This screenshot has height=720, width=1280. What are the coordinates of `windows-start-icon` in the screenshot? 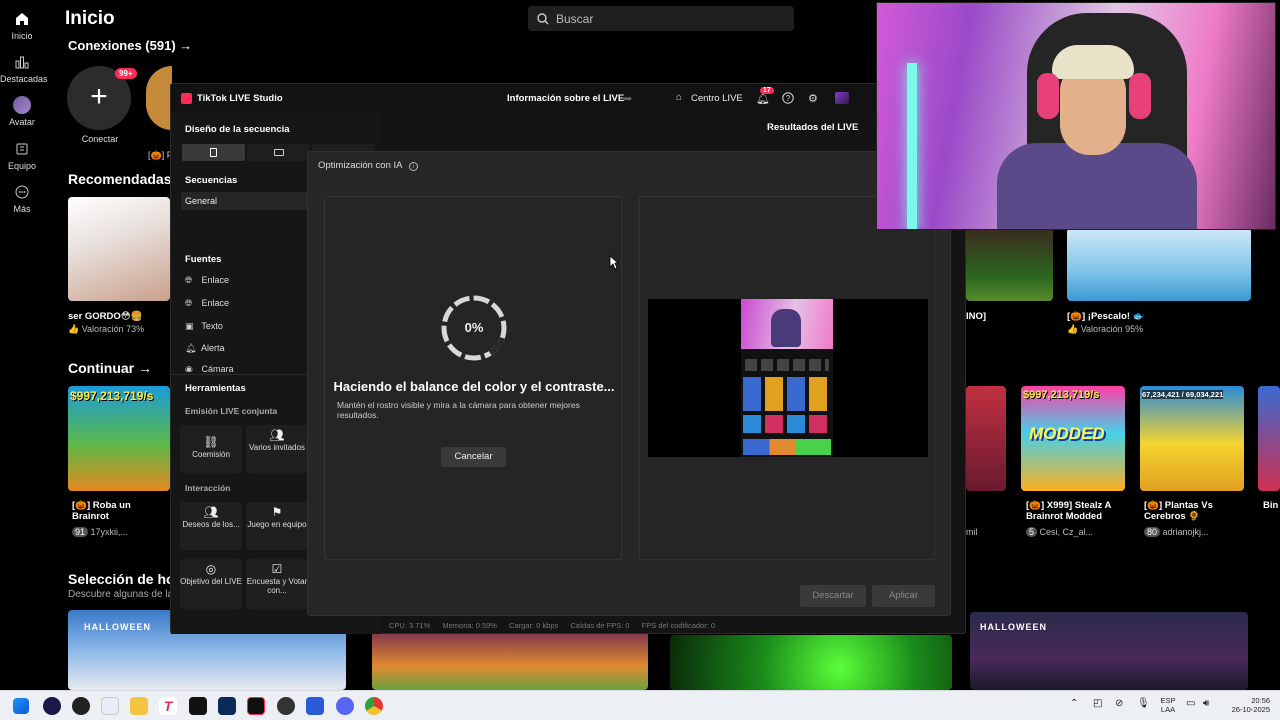 It's located at (21, 706).